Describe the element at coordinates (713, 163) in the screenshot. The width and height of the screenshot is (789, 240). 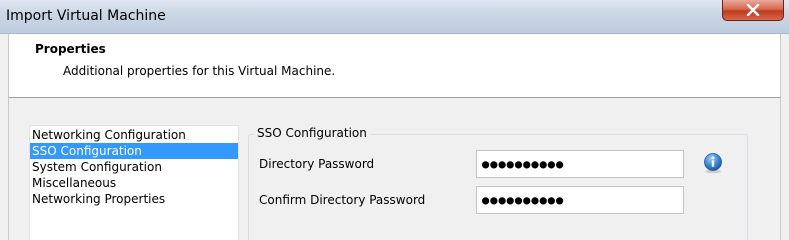
I see `info-icon` at that location.